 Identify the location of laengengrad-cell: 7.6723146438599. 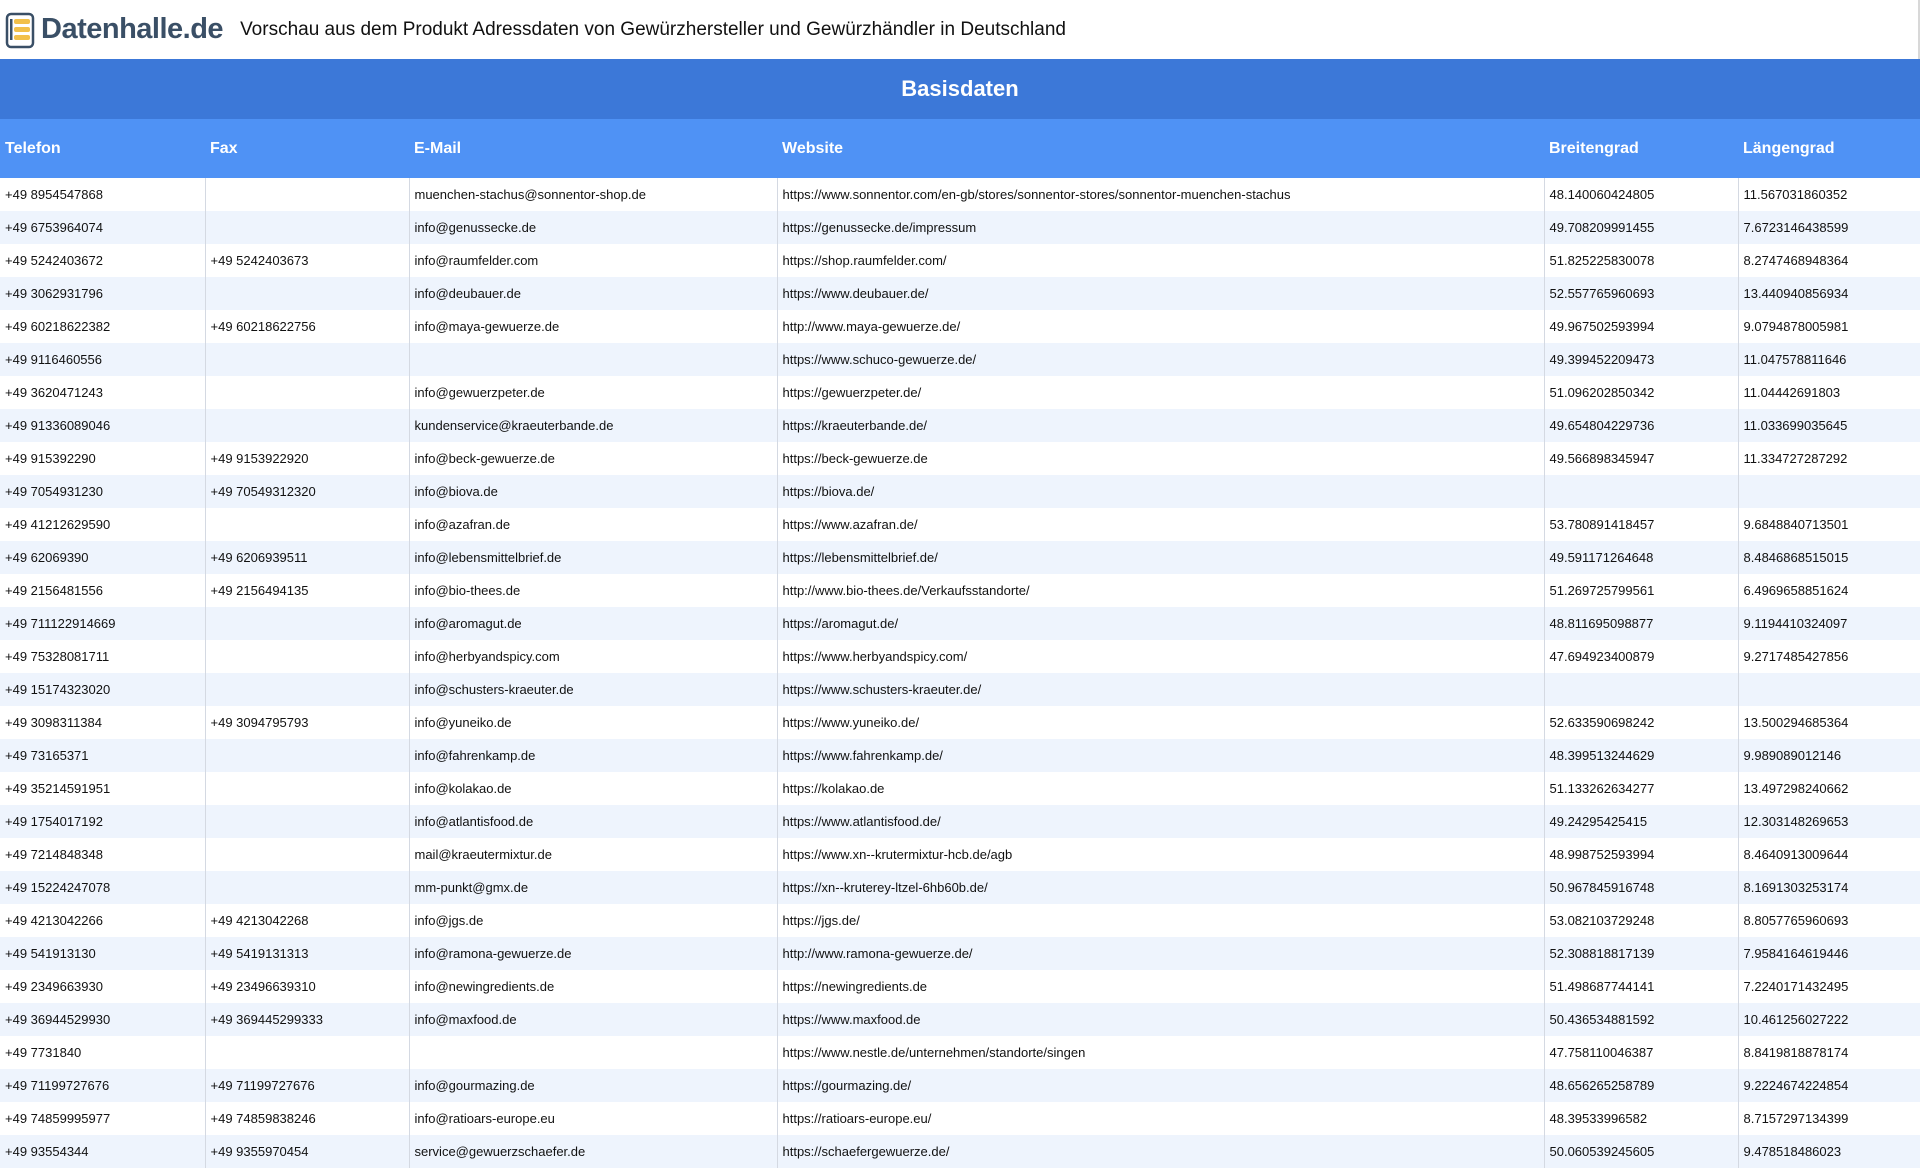
(1828, 227).